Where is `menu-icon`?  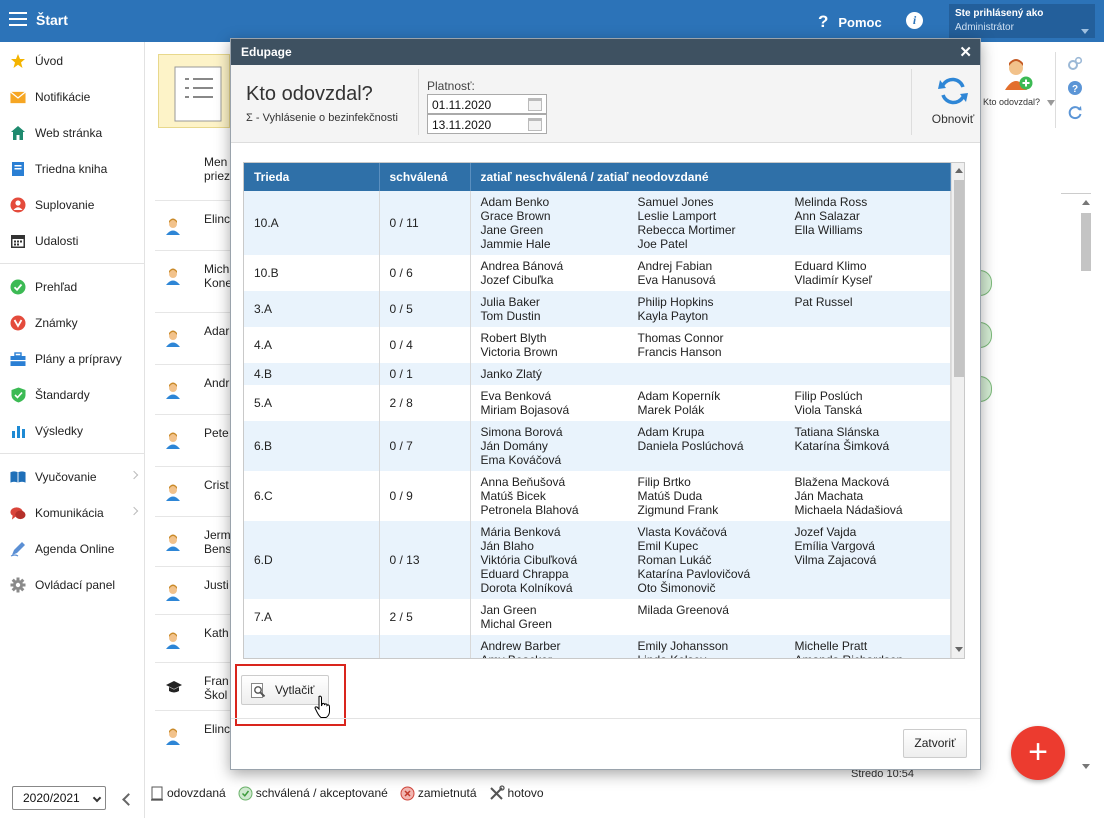
menu-icon is located at coordinates (18, 19).